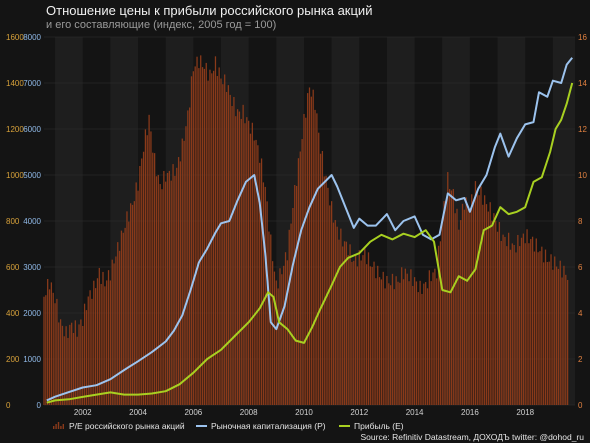  Describe the element at coordinates (580, 405) in the screenshot. I see `right-tick: 0` at that location.